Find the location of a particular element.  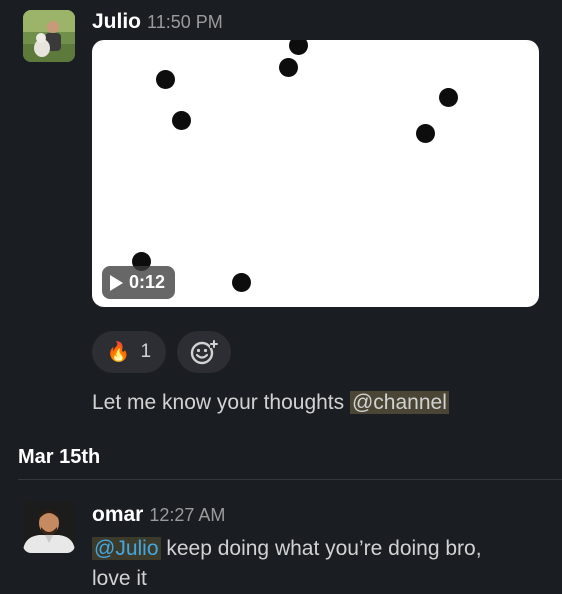

reactions-bar: 🔥 1 is located at coordinates (161, 352).